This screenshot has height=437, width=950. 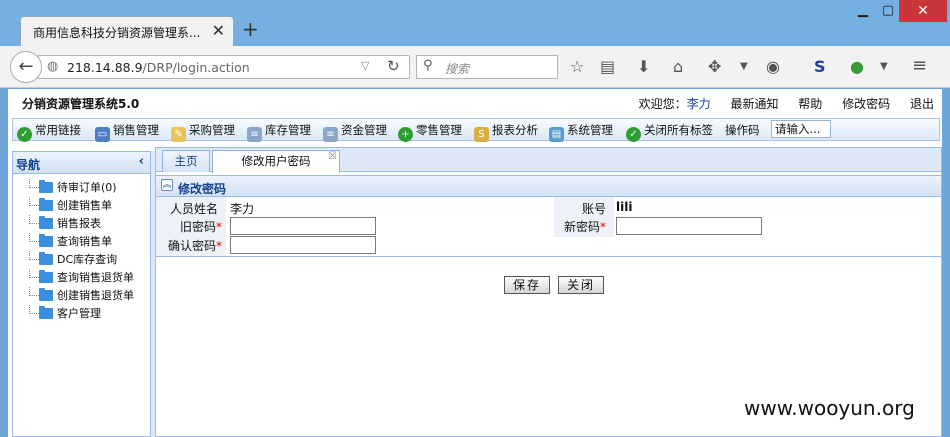 I want to click on collapse-left-icon: ‹, so click(x=141, y=161).